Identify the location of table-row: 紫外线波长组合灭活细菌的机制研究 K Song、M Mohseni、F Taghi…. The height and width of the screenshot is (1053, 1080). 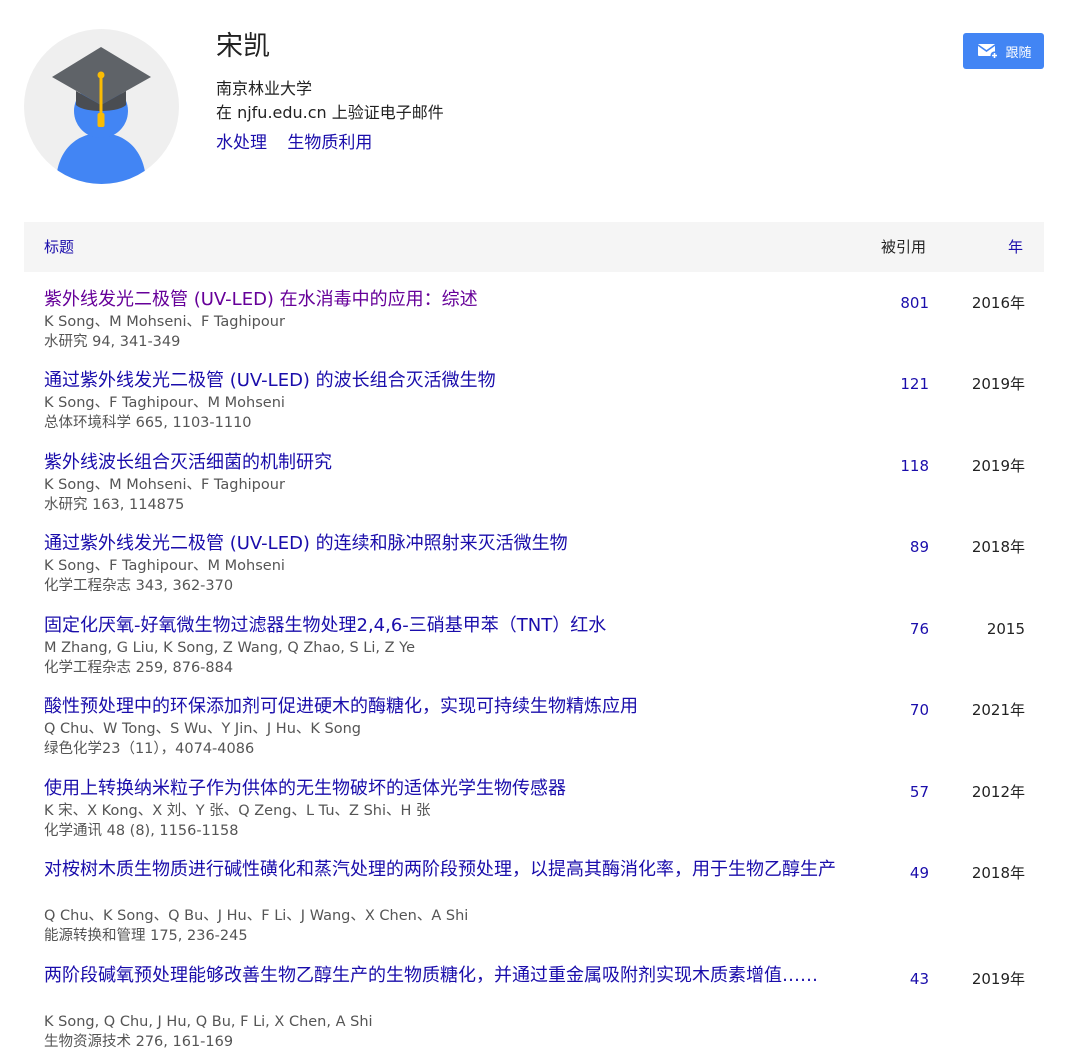
(540, 475).